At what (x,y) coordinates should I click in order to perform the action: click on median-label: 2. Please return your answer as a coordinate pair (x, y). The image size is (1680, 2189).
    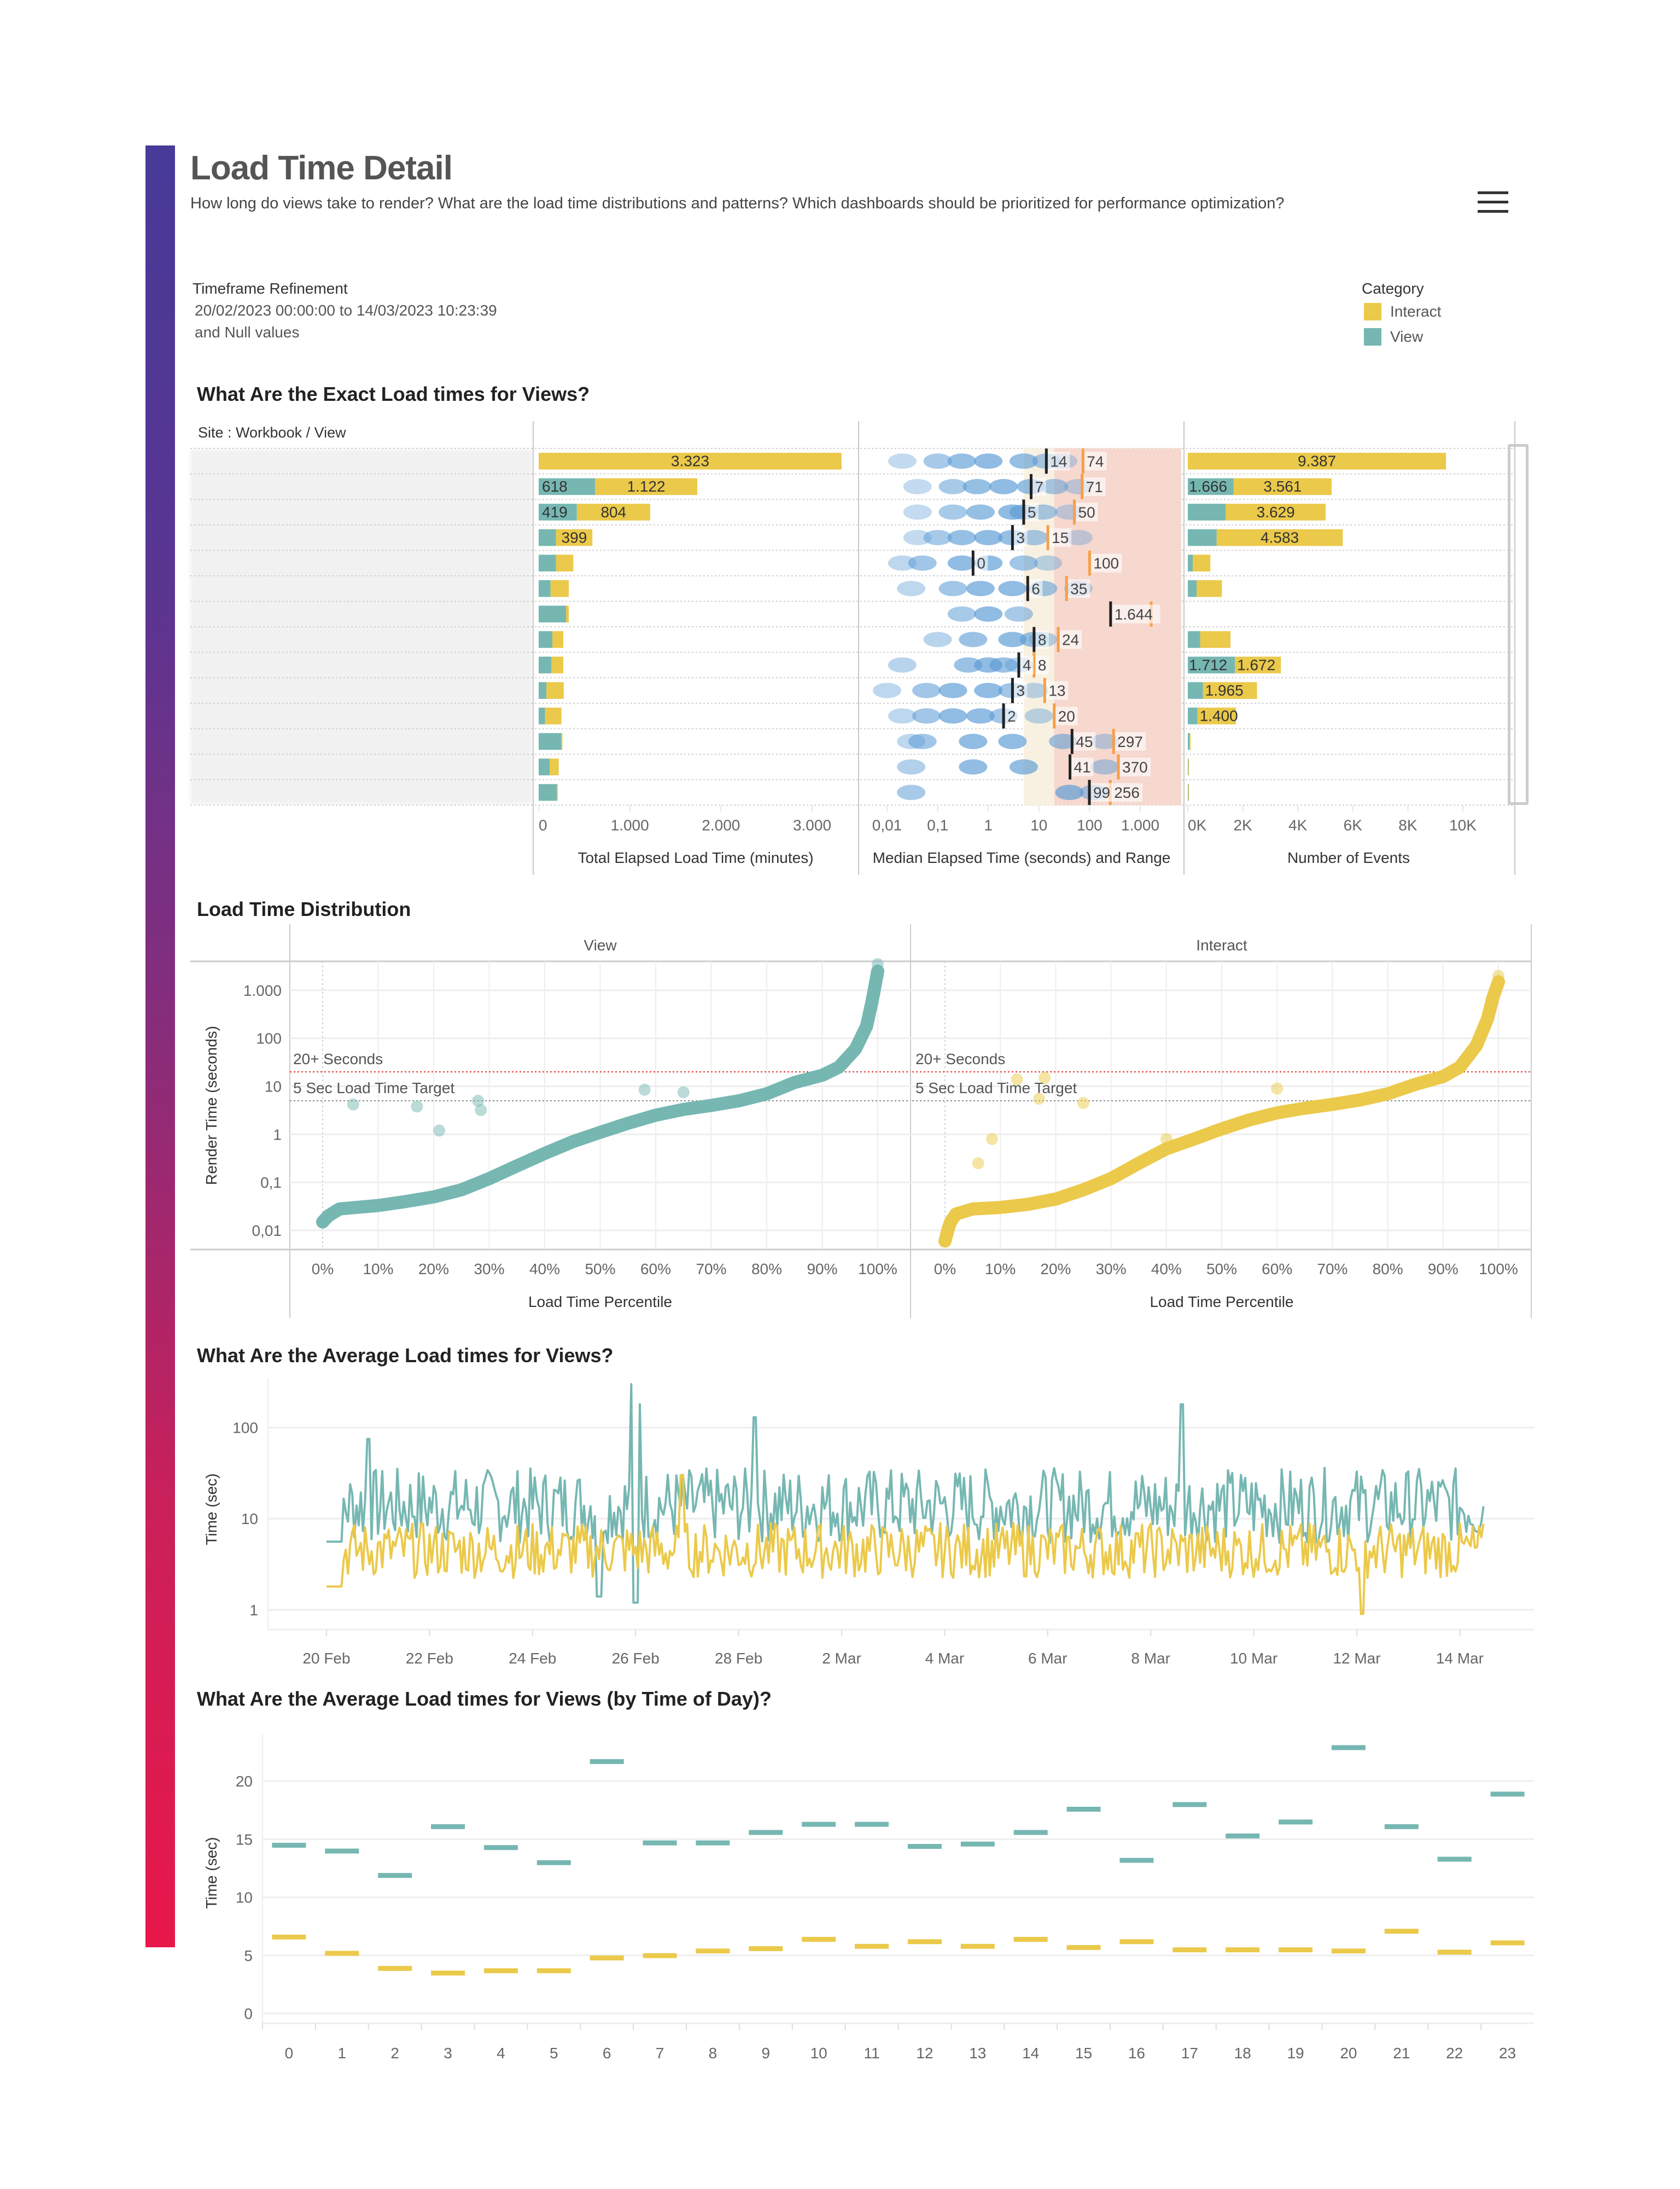
    Looking at the image, I should click on (1011, 716).